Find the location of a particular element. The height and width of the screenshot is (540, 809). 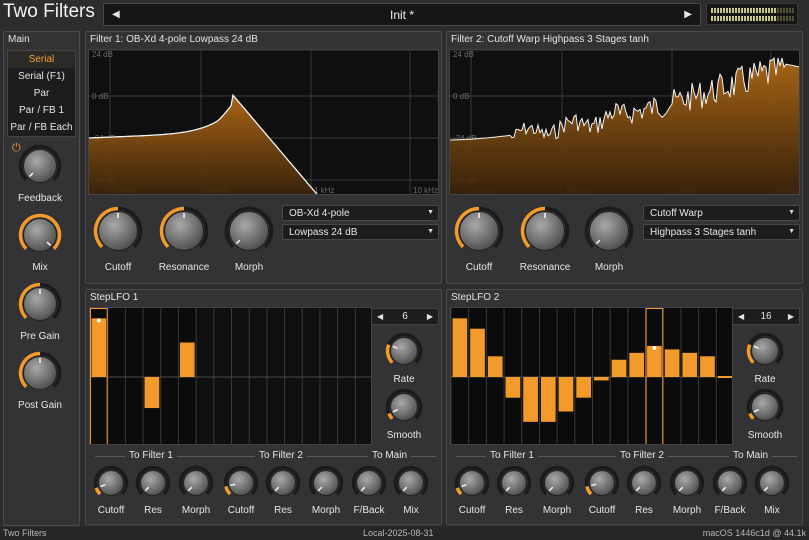

next-preset-icon: ▶ is located at coordinates (688, 14).